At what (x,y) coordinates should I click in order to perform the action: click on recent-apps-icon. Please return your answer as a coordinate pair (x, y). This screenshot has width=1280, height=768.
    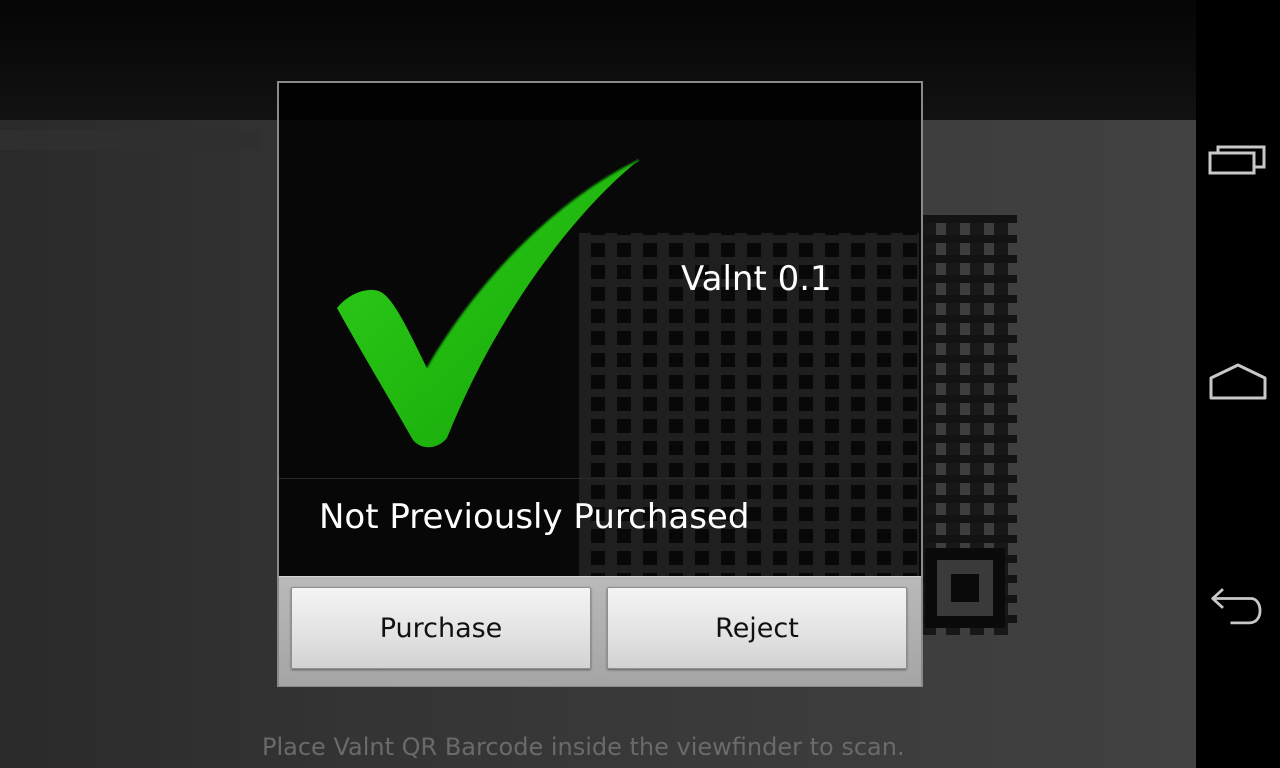
    Looking at the image, I should click on (1237, 160).